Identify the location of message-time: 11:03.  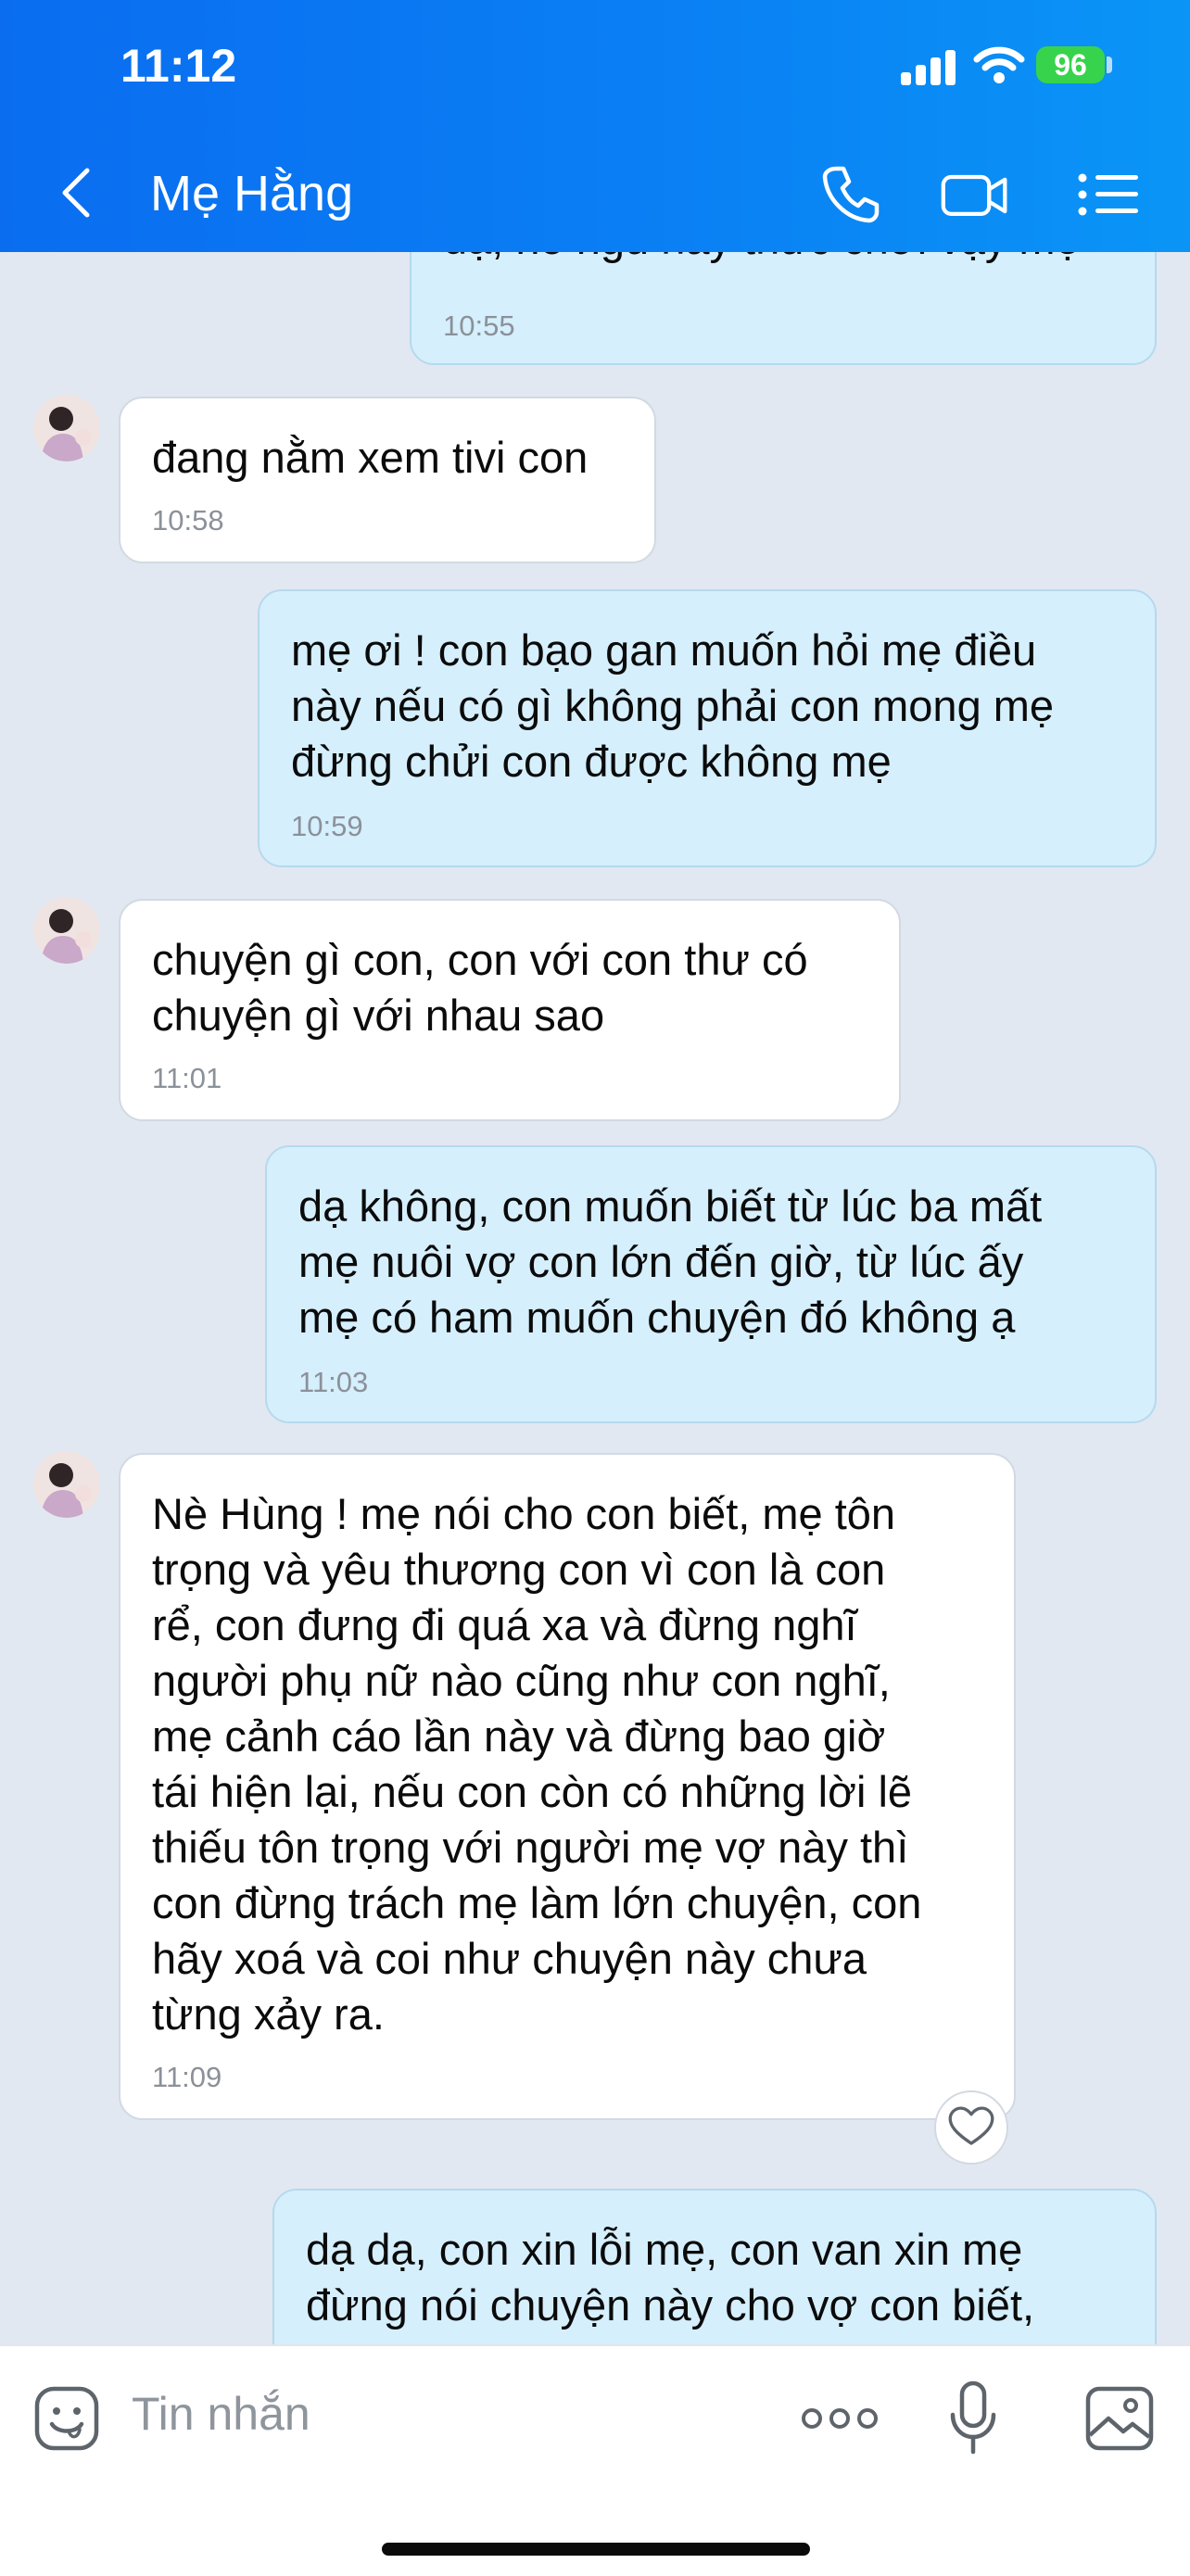
(333, 1382).